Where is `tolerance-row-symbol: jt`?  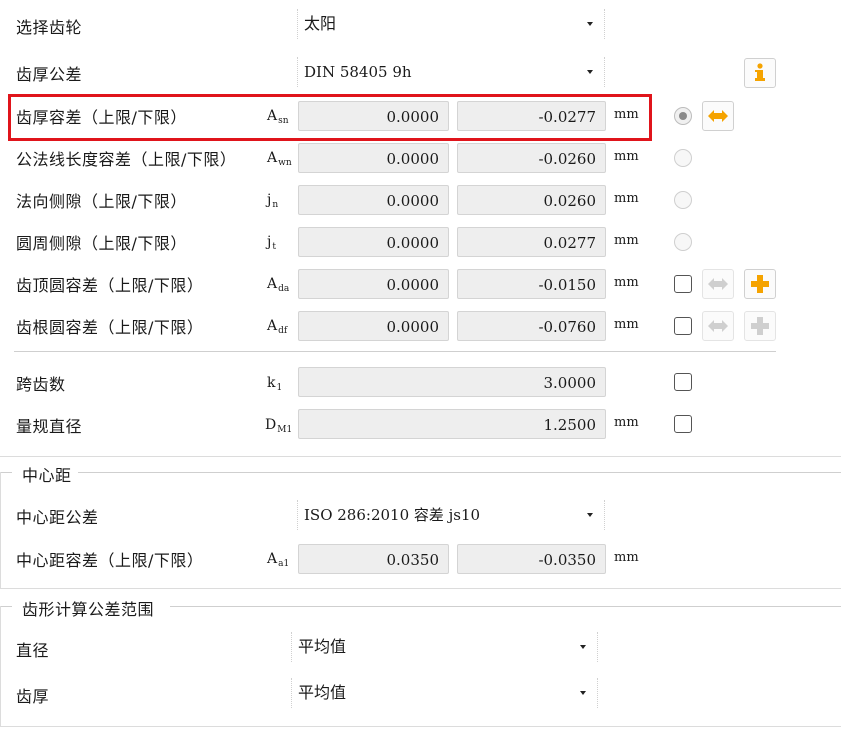
tolerance-row-symbol: jt is located at coordinates (271, 243).